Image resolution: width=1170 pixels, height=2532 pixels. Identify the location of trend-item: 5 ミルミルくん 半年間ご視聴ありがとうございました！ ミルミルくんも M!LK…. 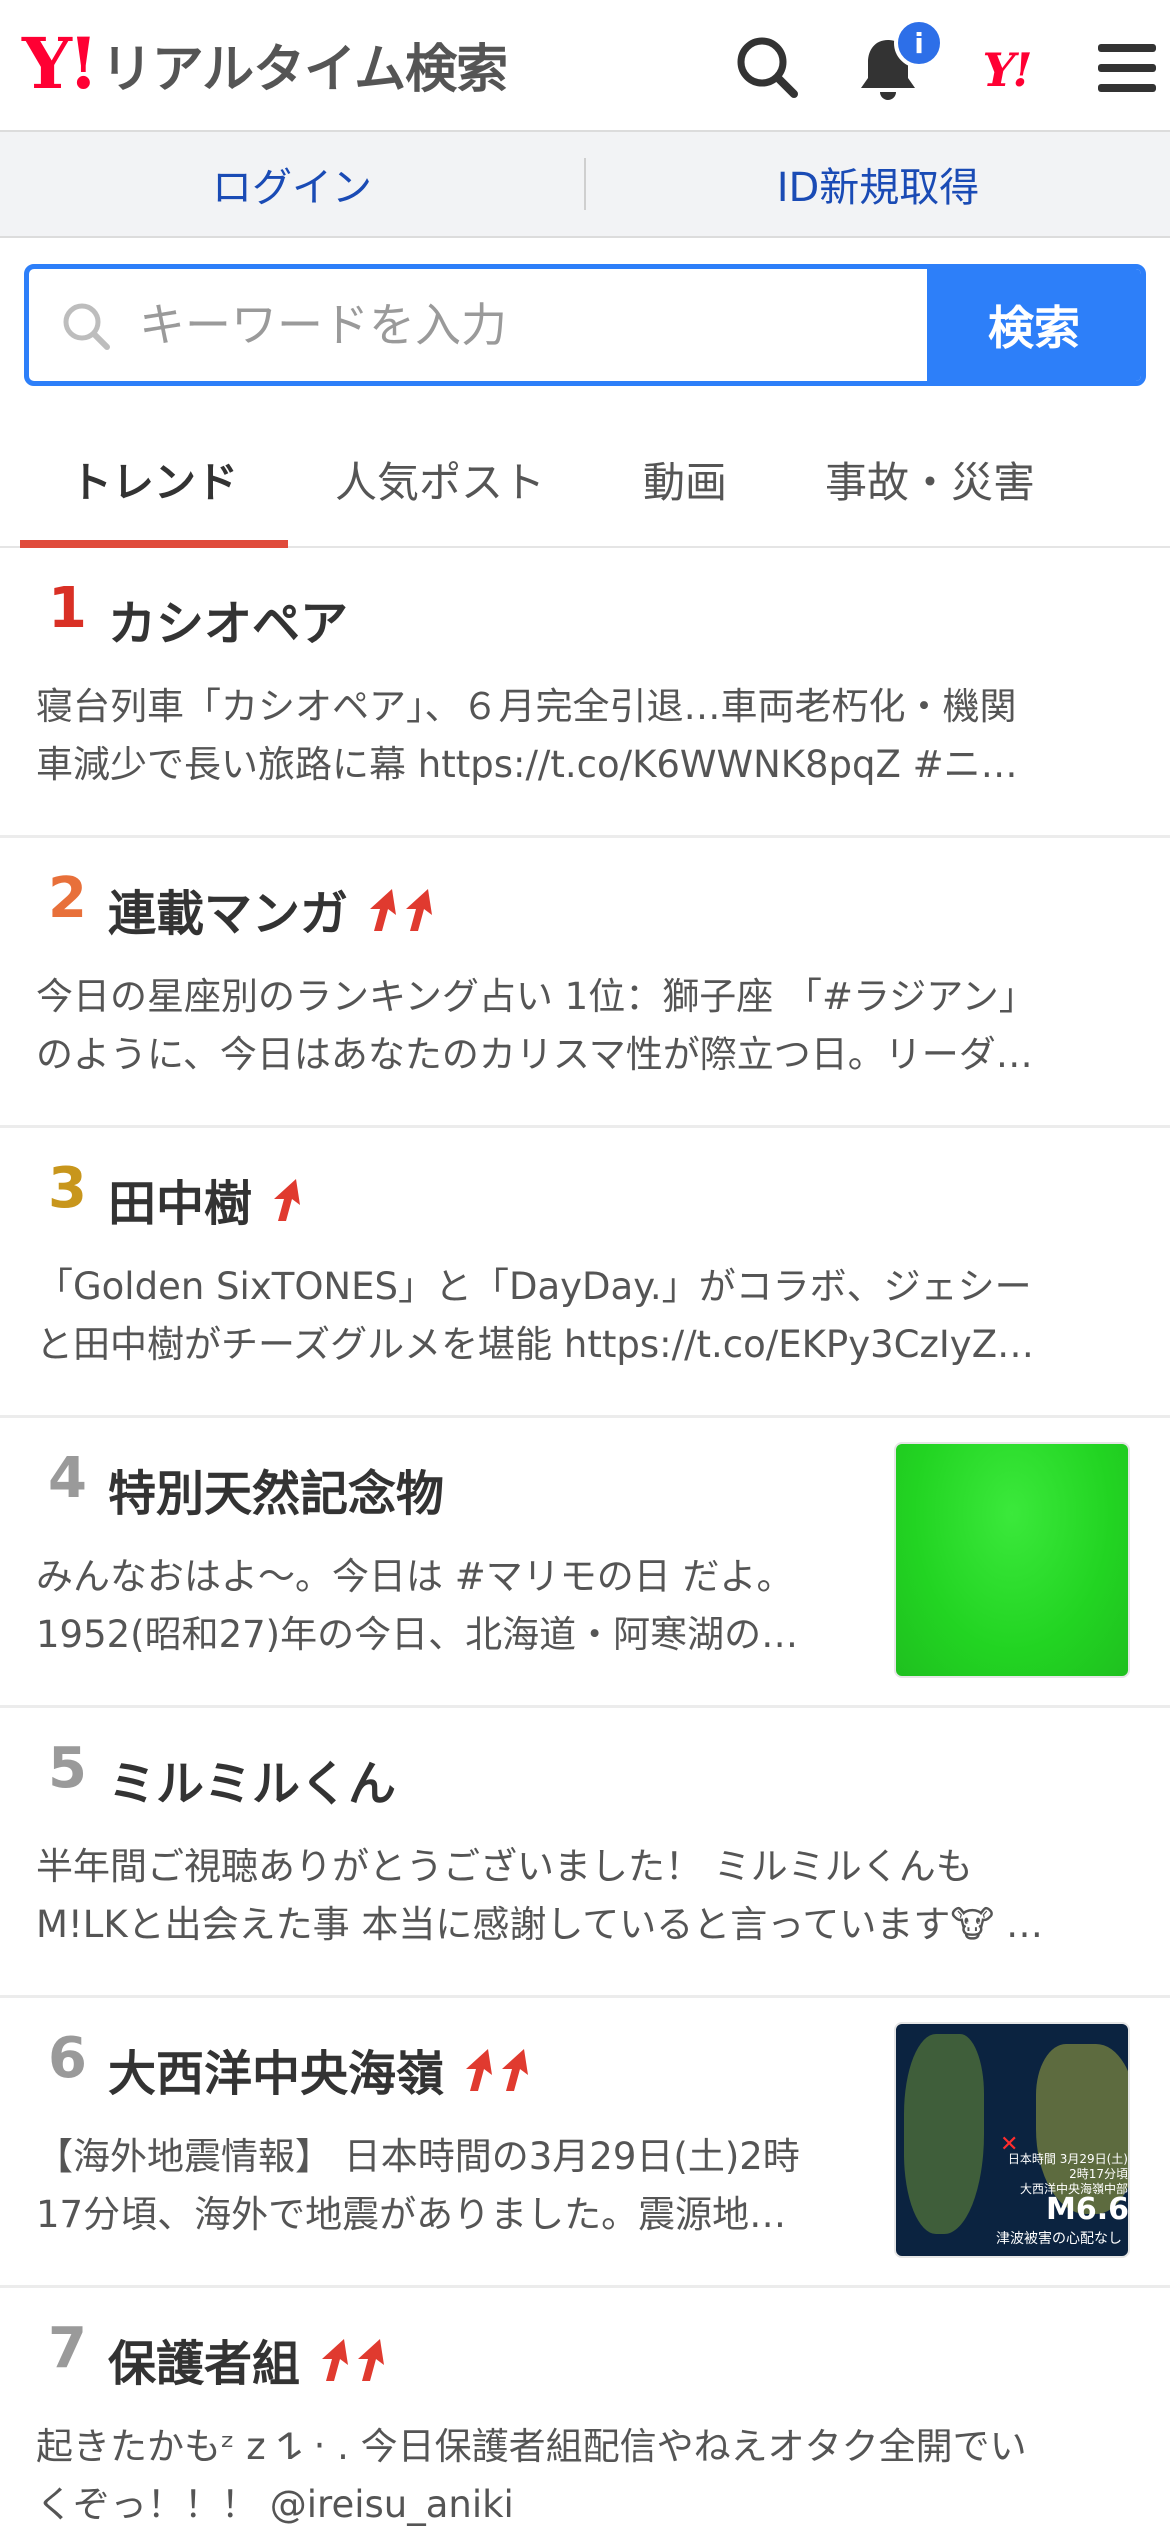
(585, 1853).